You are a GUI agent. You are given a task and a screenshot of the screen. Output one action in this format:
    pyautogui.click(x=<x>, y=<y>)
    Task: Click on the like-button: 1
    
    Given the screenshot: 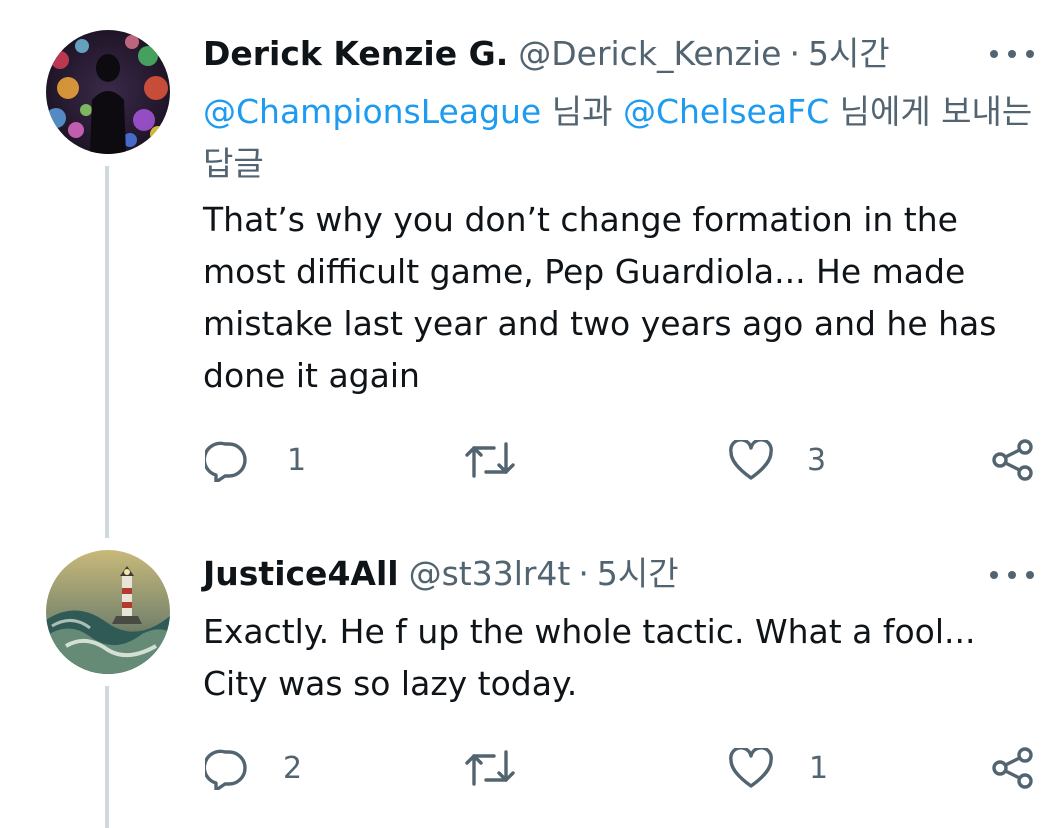 What is the action you would take?
    pyautogui.click(x=778, y=768)
    